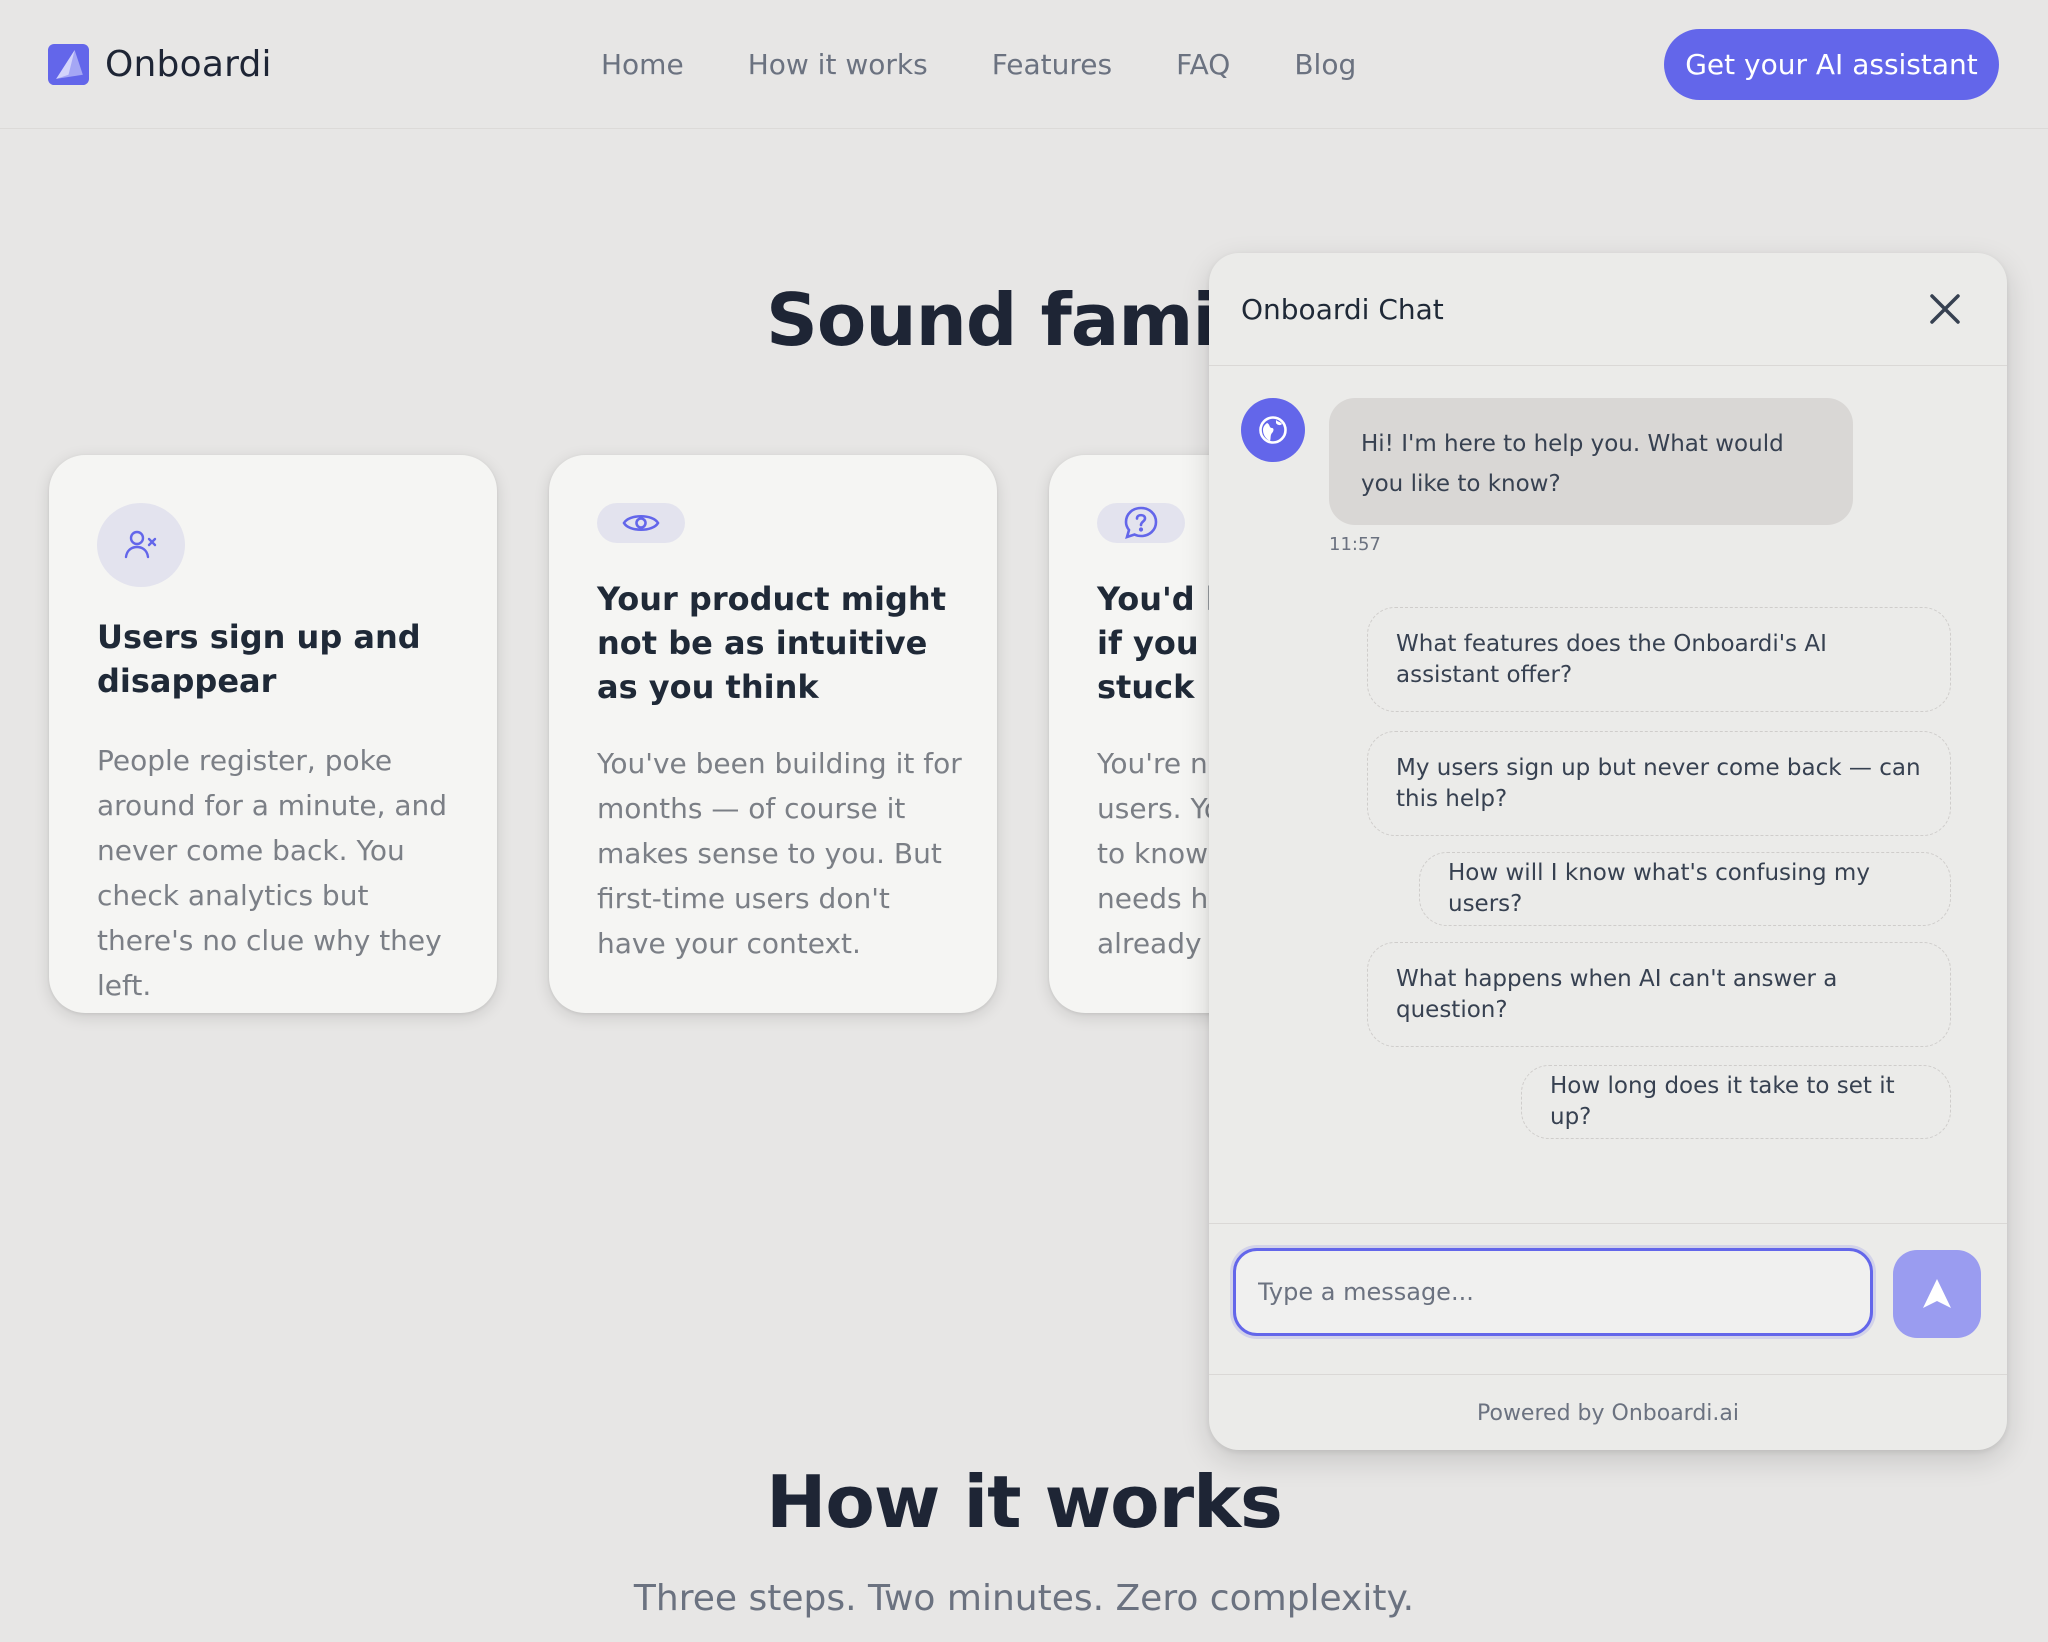  Describe the element at coordinates (1325, 65) in the screenshot. I see `nav-blog: Blog` at that location.